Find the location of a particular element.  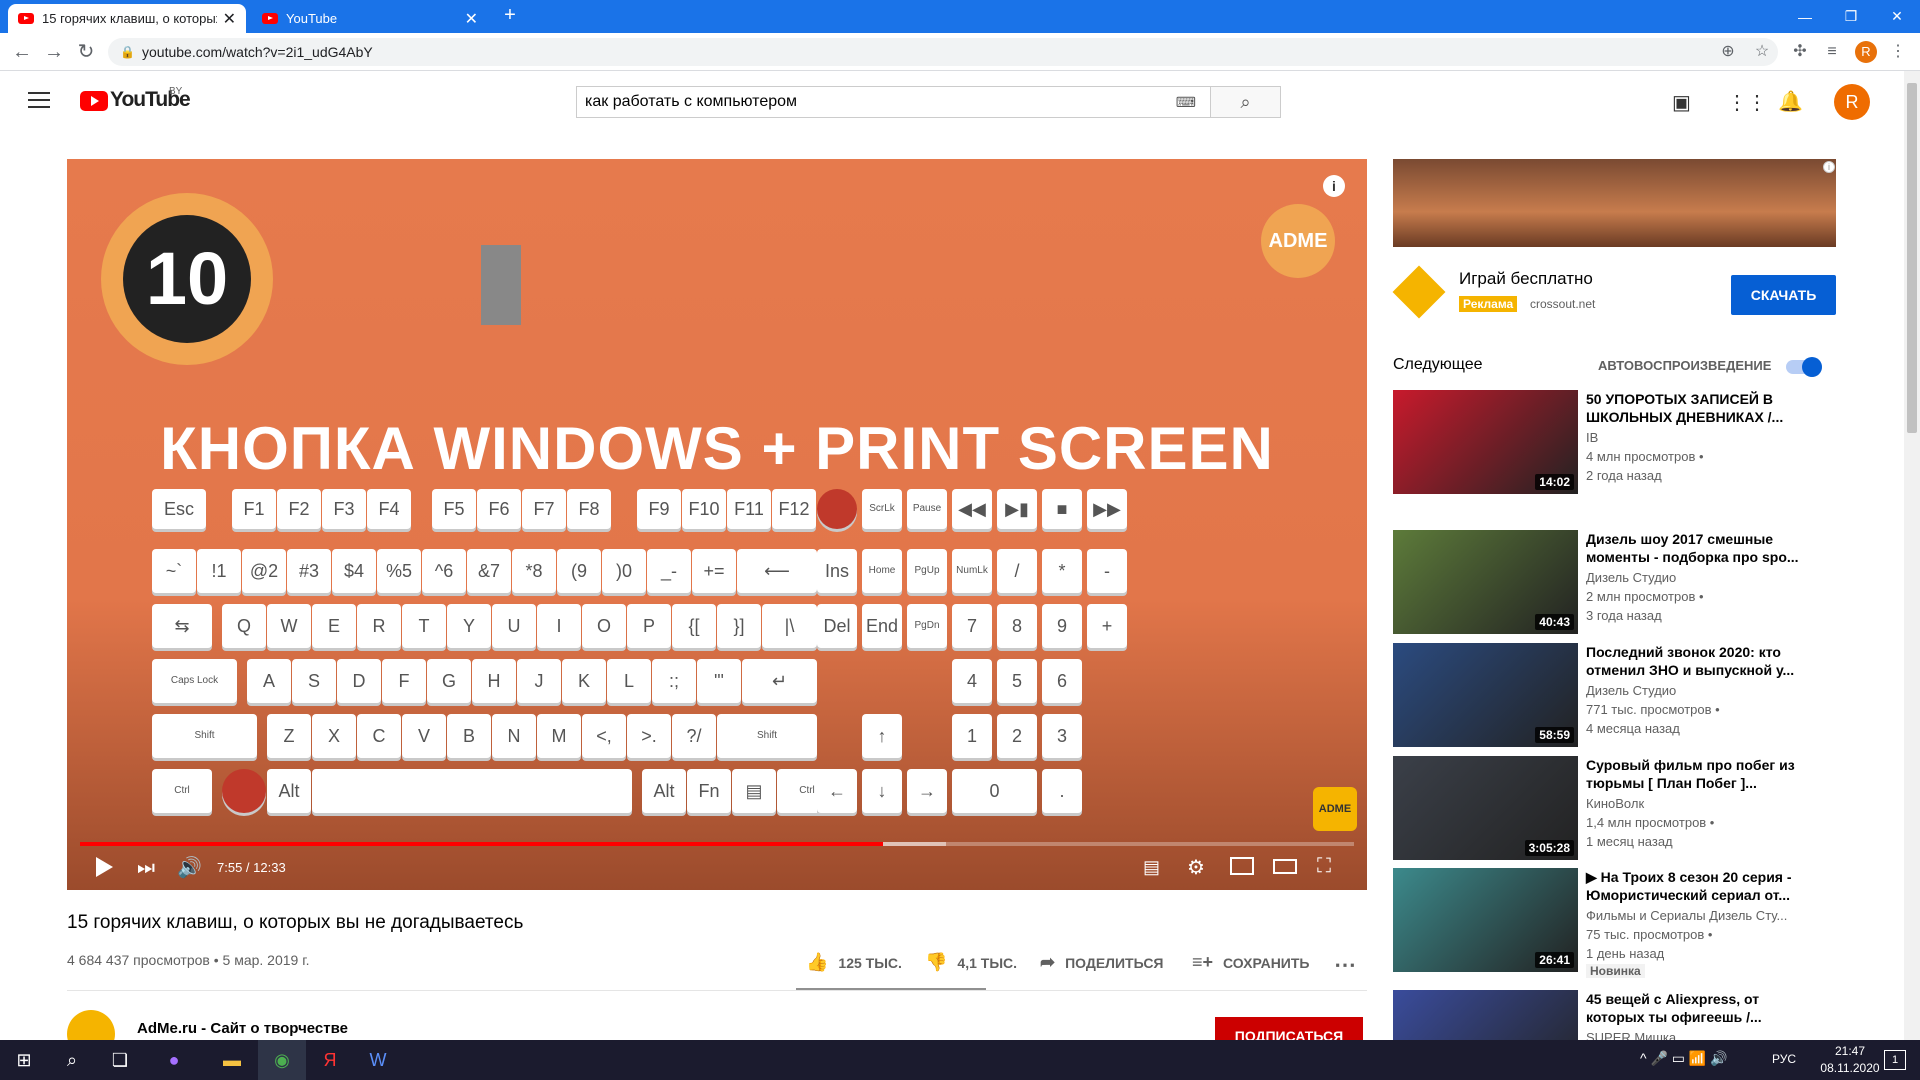

video-thumbnail: 3:05:28 is located at coordinates (1485, 808).